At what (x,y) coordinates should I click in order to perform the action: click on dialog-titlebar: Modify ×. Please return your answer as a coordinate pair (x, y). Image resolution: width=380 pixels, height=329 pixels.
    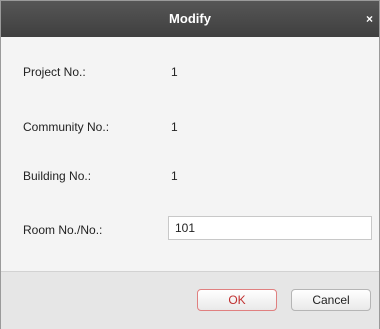
    Looking at the image, I should click on (190, 19).